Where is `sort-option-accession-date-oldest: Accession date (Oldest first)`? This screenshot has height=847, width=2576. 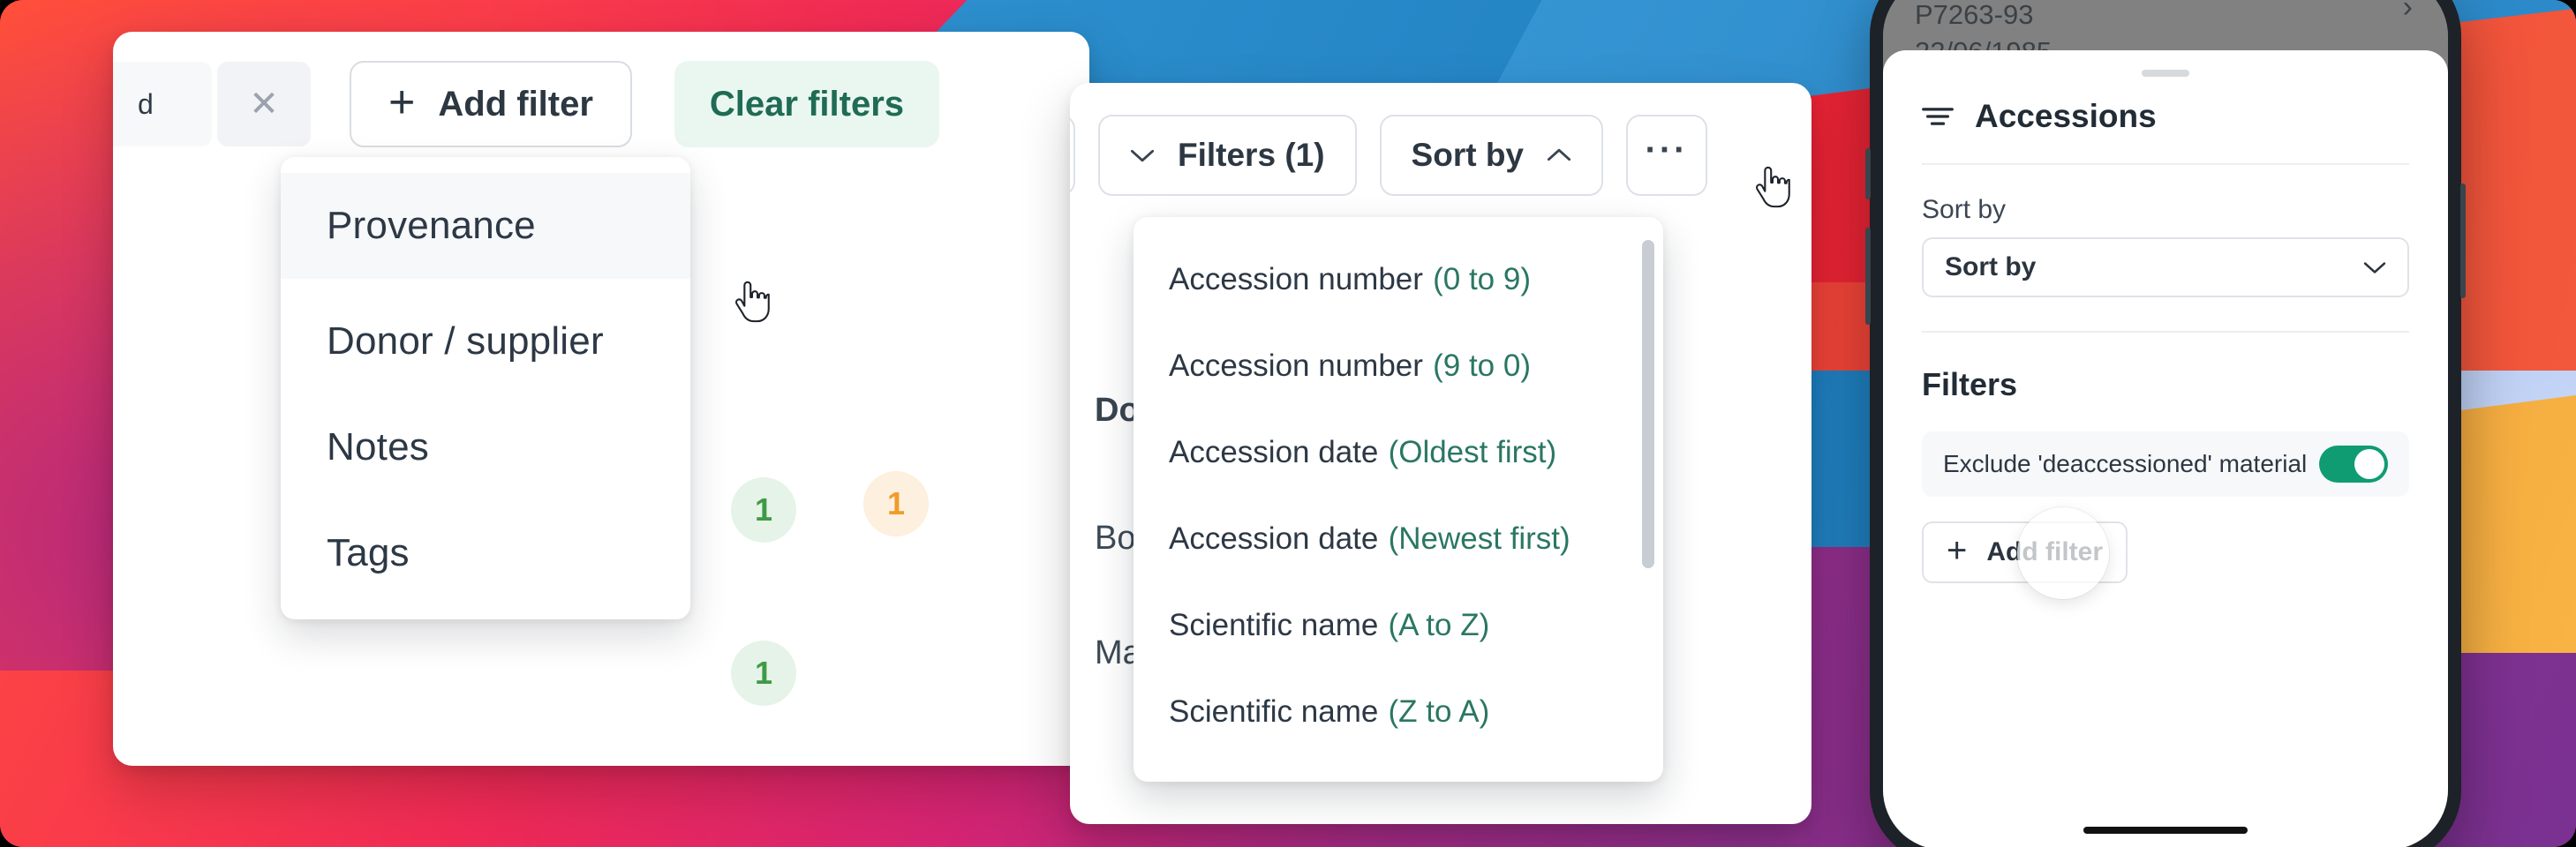
sort-option-accession-date-oldest: Accession date (Oldest first) is located at coordinates (1399, 453).